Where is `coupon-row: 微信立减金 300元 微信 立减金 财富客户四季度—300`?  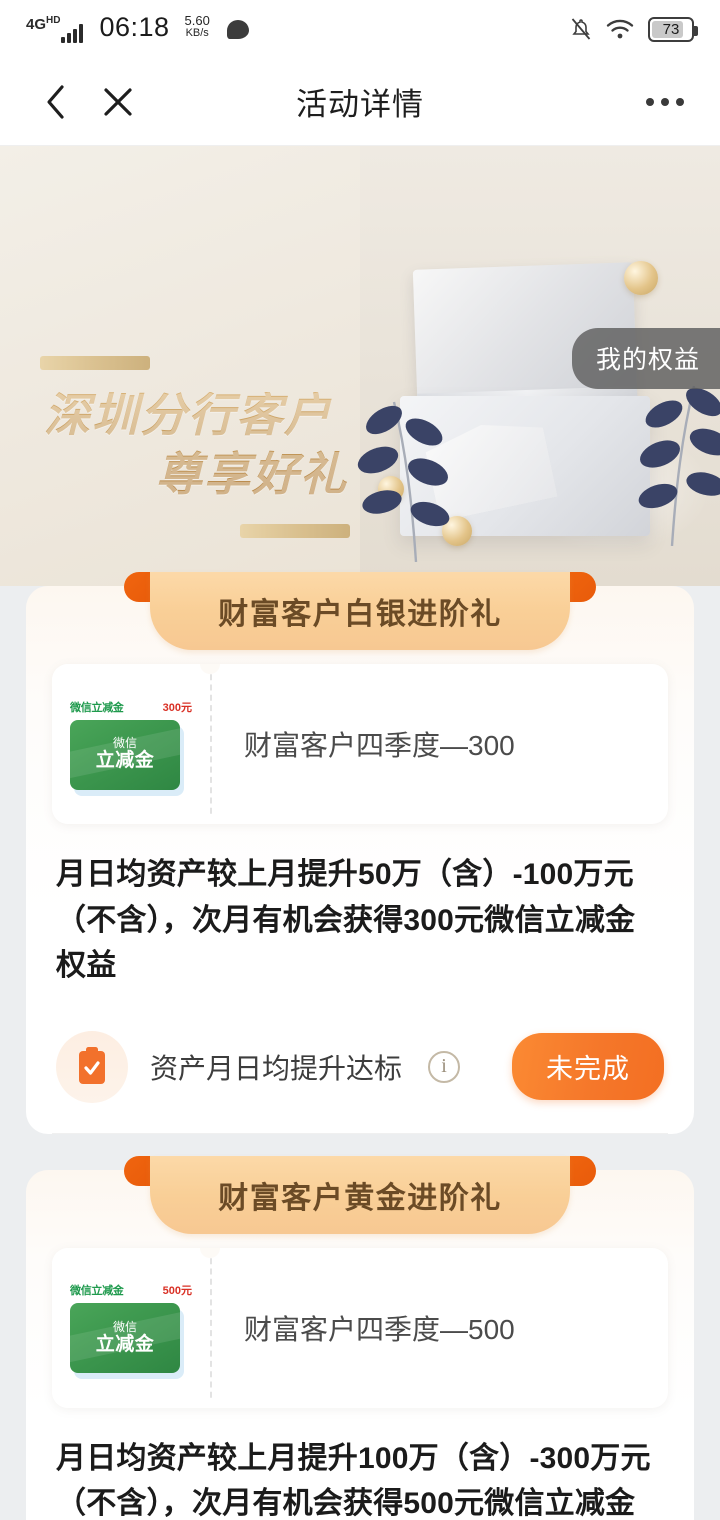 coupon-row: 微信立减金 300元 微信 立减金 财富客户四季度—300 is located at coordinates (360, 744).